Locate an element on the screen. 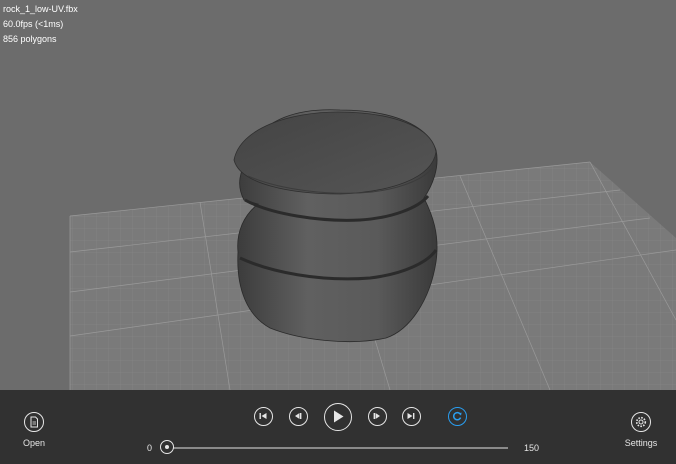 The height and width of the screenshot is (464, 676). settings-label: Settings is located at coordinates (641, 443).